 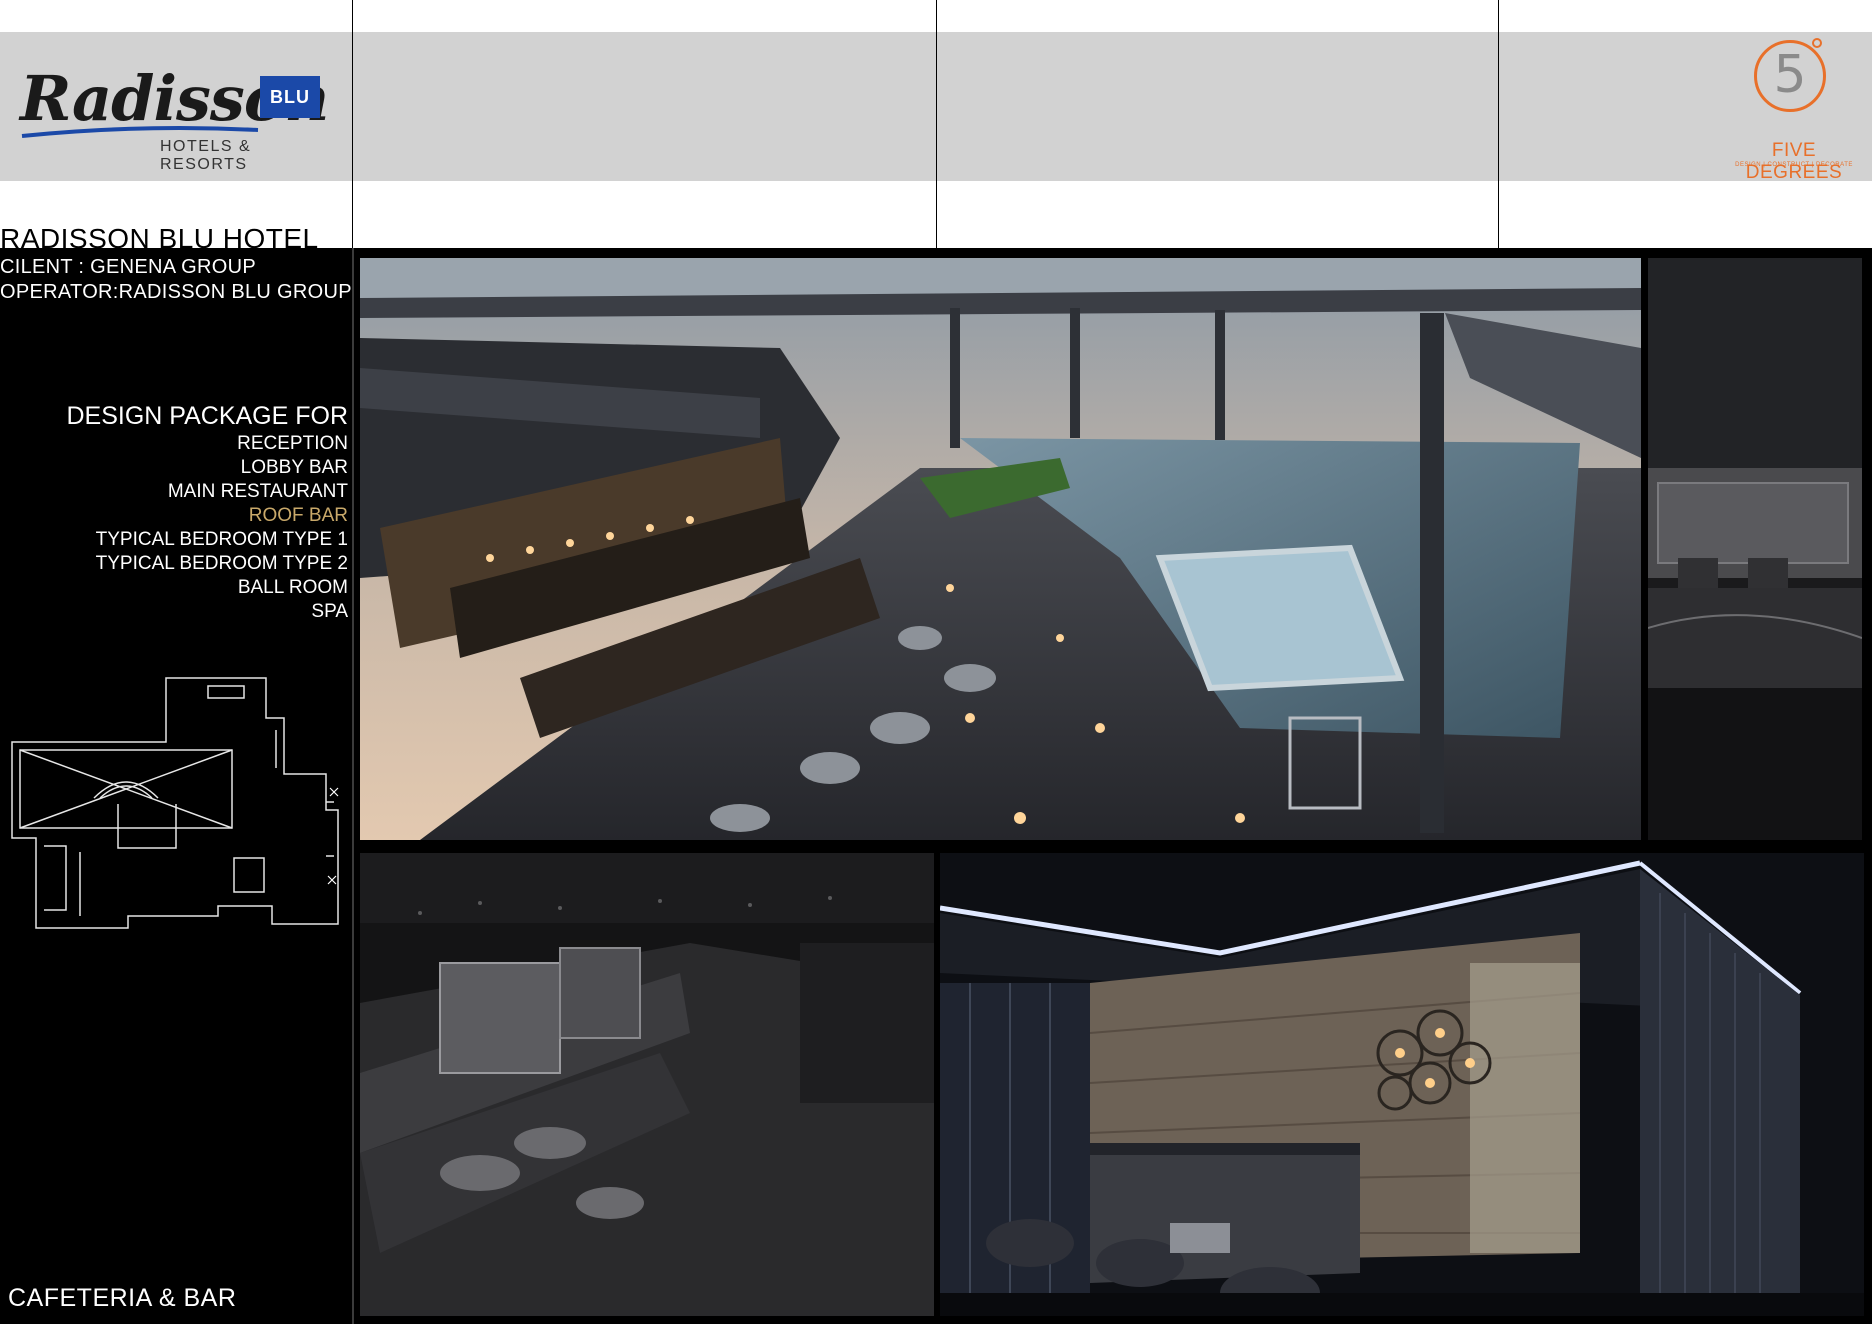 I want to click on radisson-tagline: HOTELS & RESORTS, so click(x=206, y=155).